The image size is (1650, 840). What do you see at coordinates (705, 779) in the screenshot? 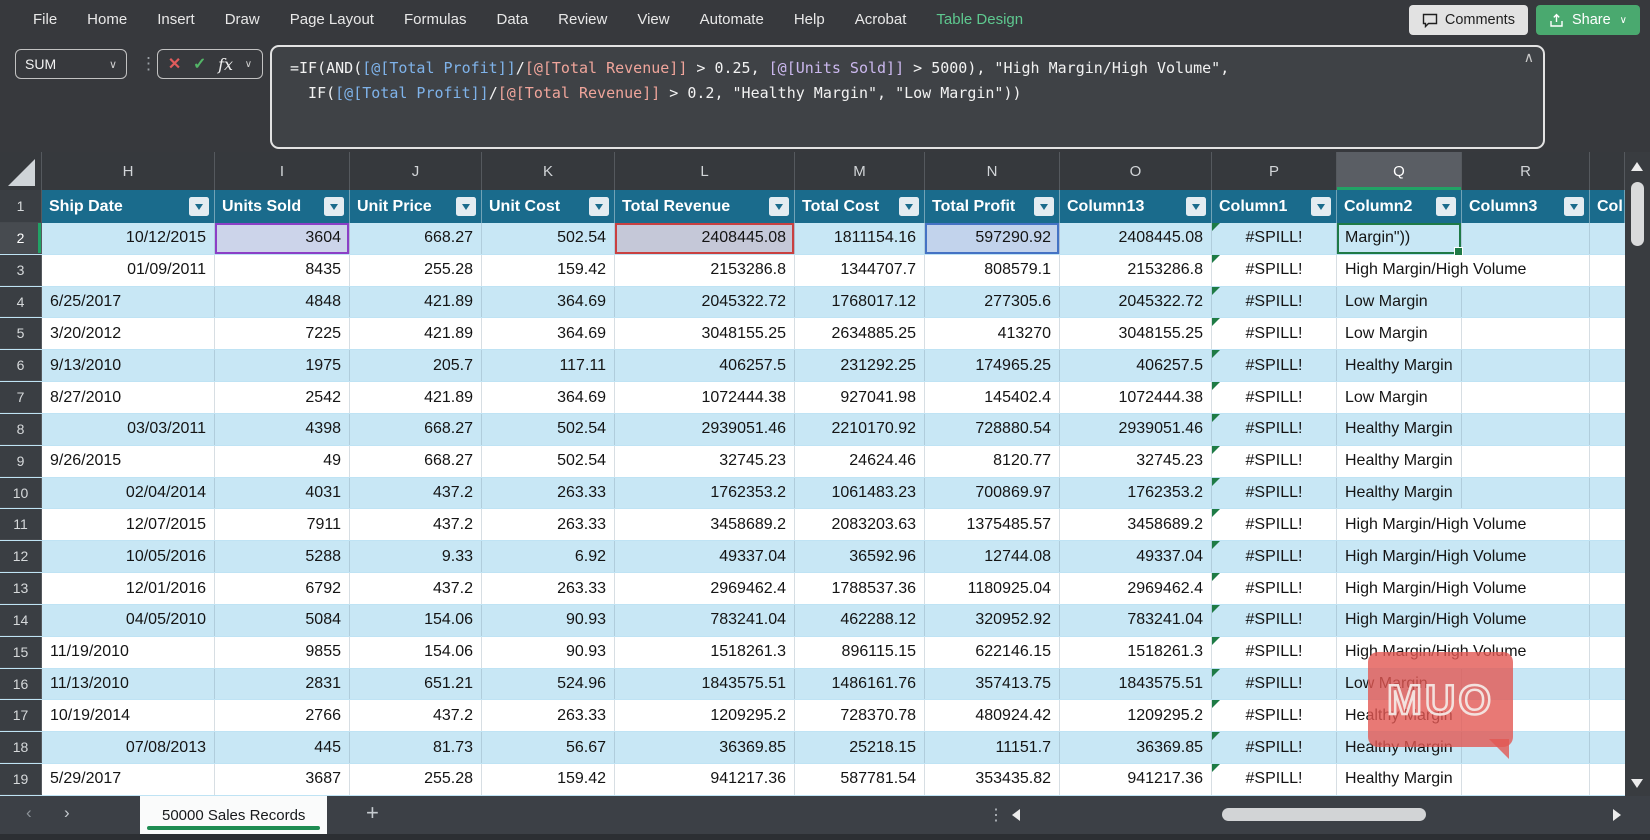
I see `cell-L19: 941217.36` at bounding box center [705, 779].